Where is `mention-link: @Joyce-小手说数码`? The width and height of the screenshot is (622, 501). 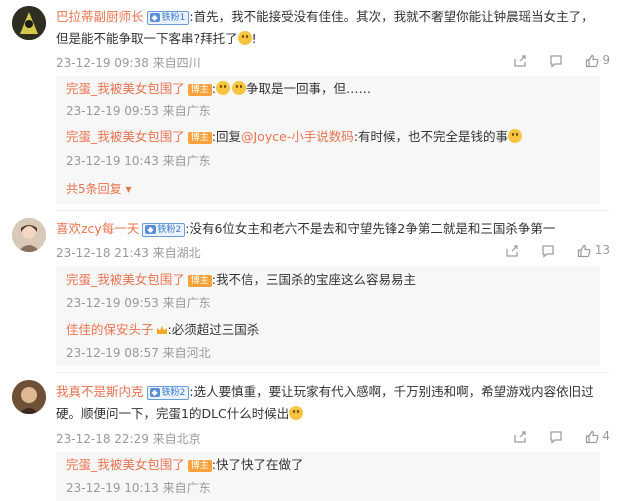
mention-link: @Joyce-小手说数码 is located at coordinates (297, 136).